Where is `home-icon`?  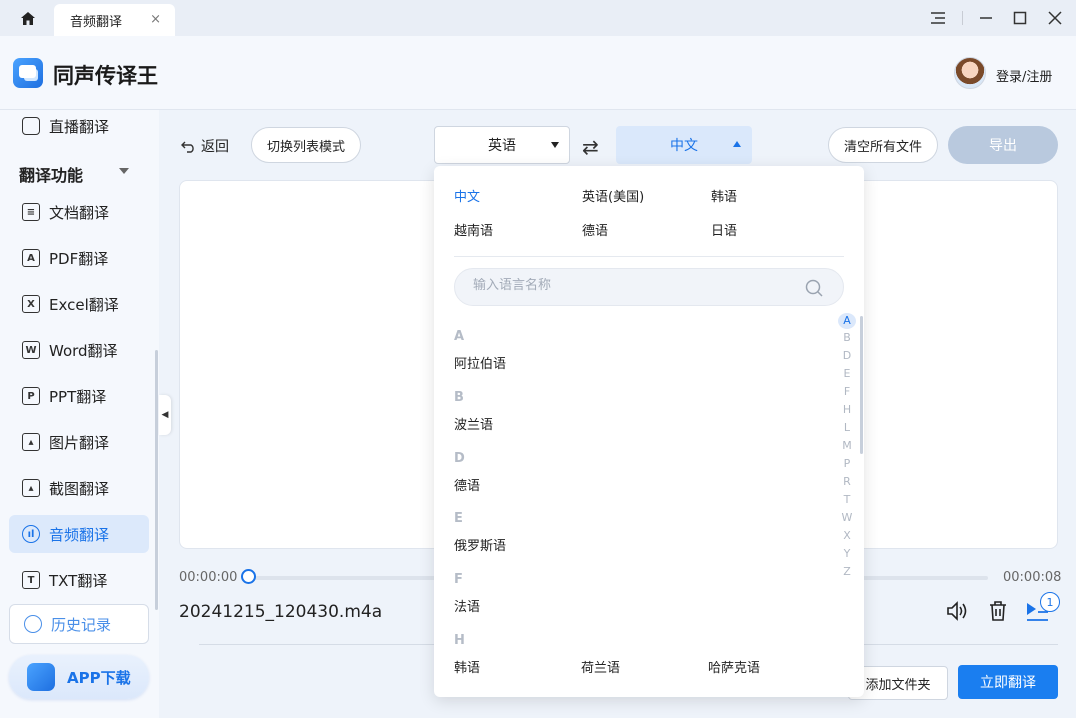
home-icon is located at coordinates (28, 18).